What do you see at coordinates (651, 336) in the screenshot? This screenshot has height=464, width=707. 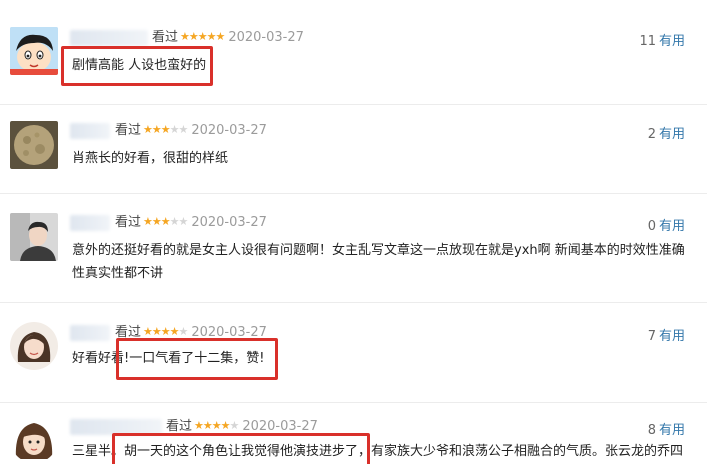 I see `useful-count: 7` at bounding box center [651, 336].